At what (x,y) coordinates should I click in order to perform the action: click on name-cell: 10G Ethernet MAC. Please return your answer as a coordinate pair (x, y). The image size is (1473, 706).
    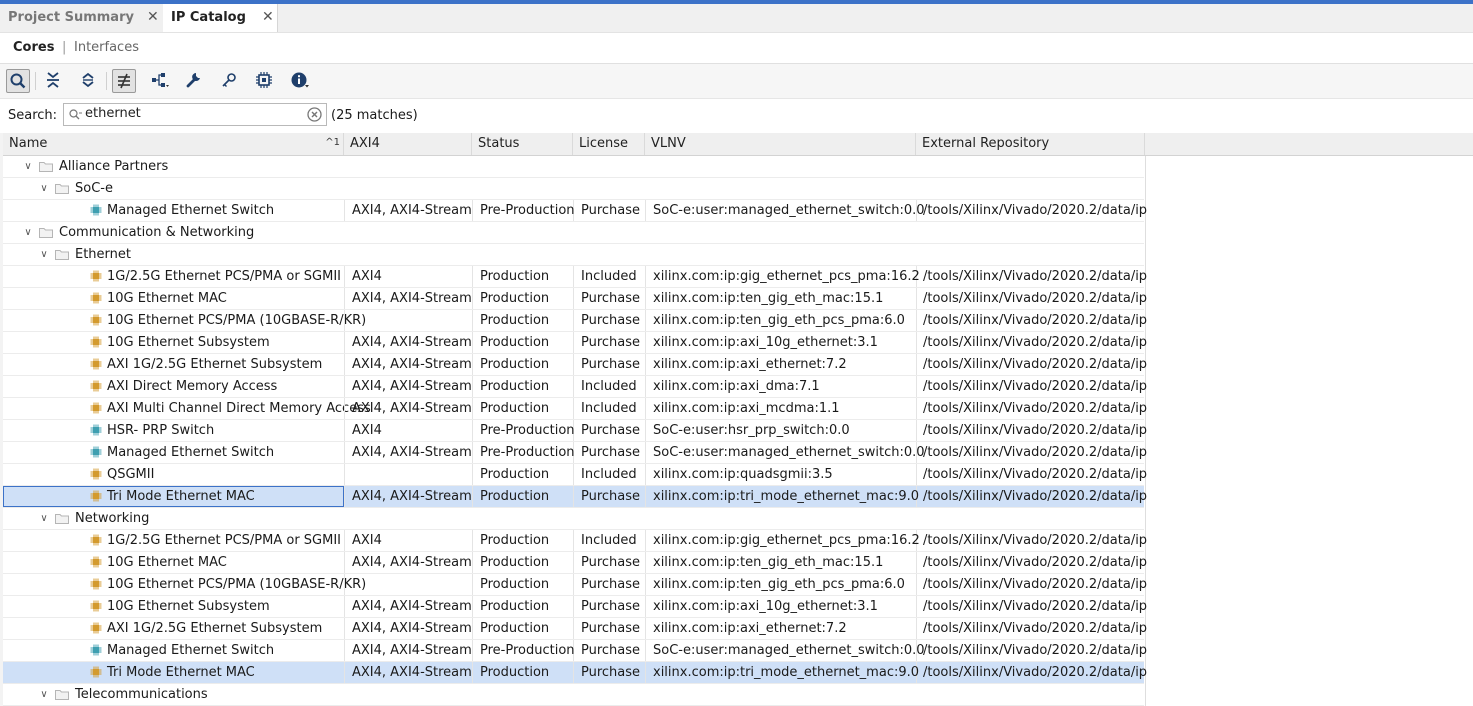
    Looking at the image, I should click on (173, 562).